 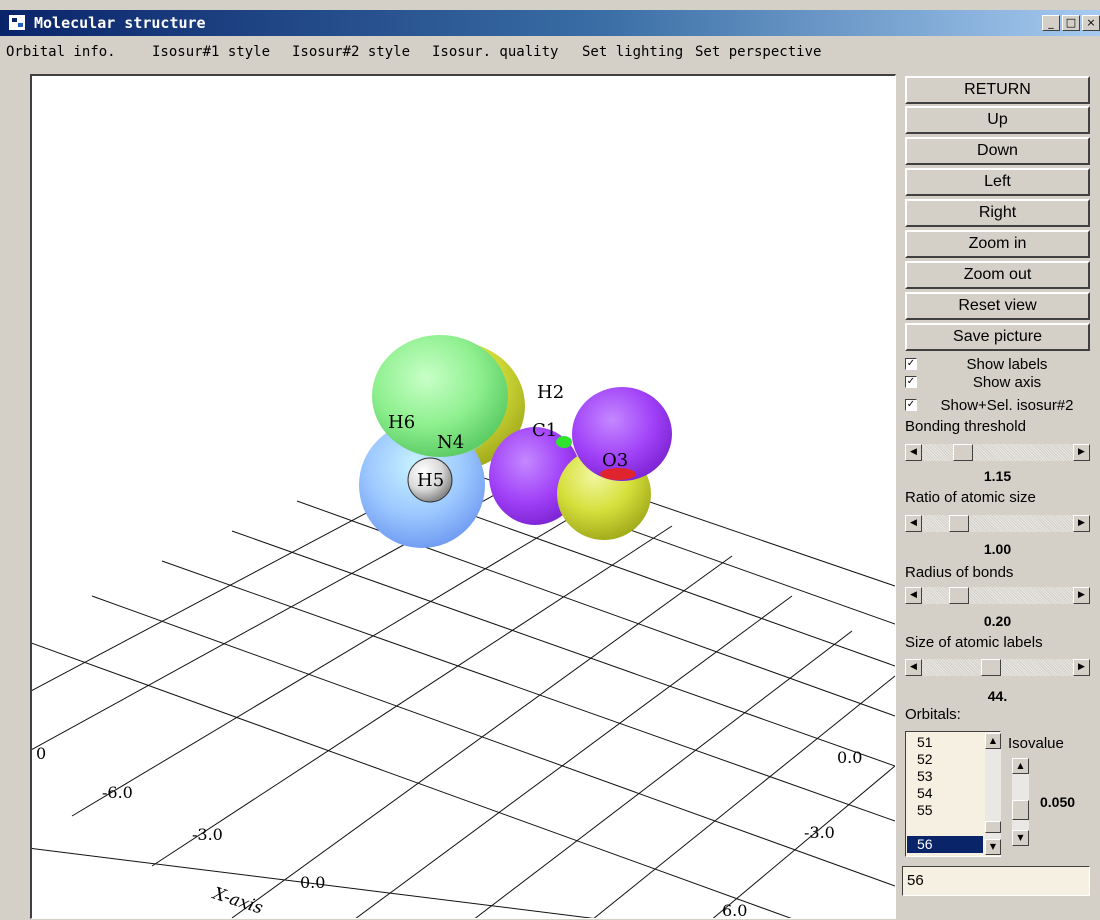 I want to click on isovalue-label: Isovalue, so click(x=1036, y=743).